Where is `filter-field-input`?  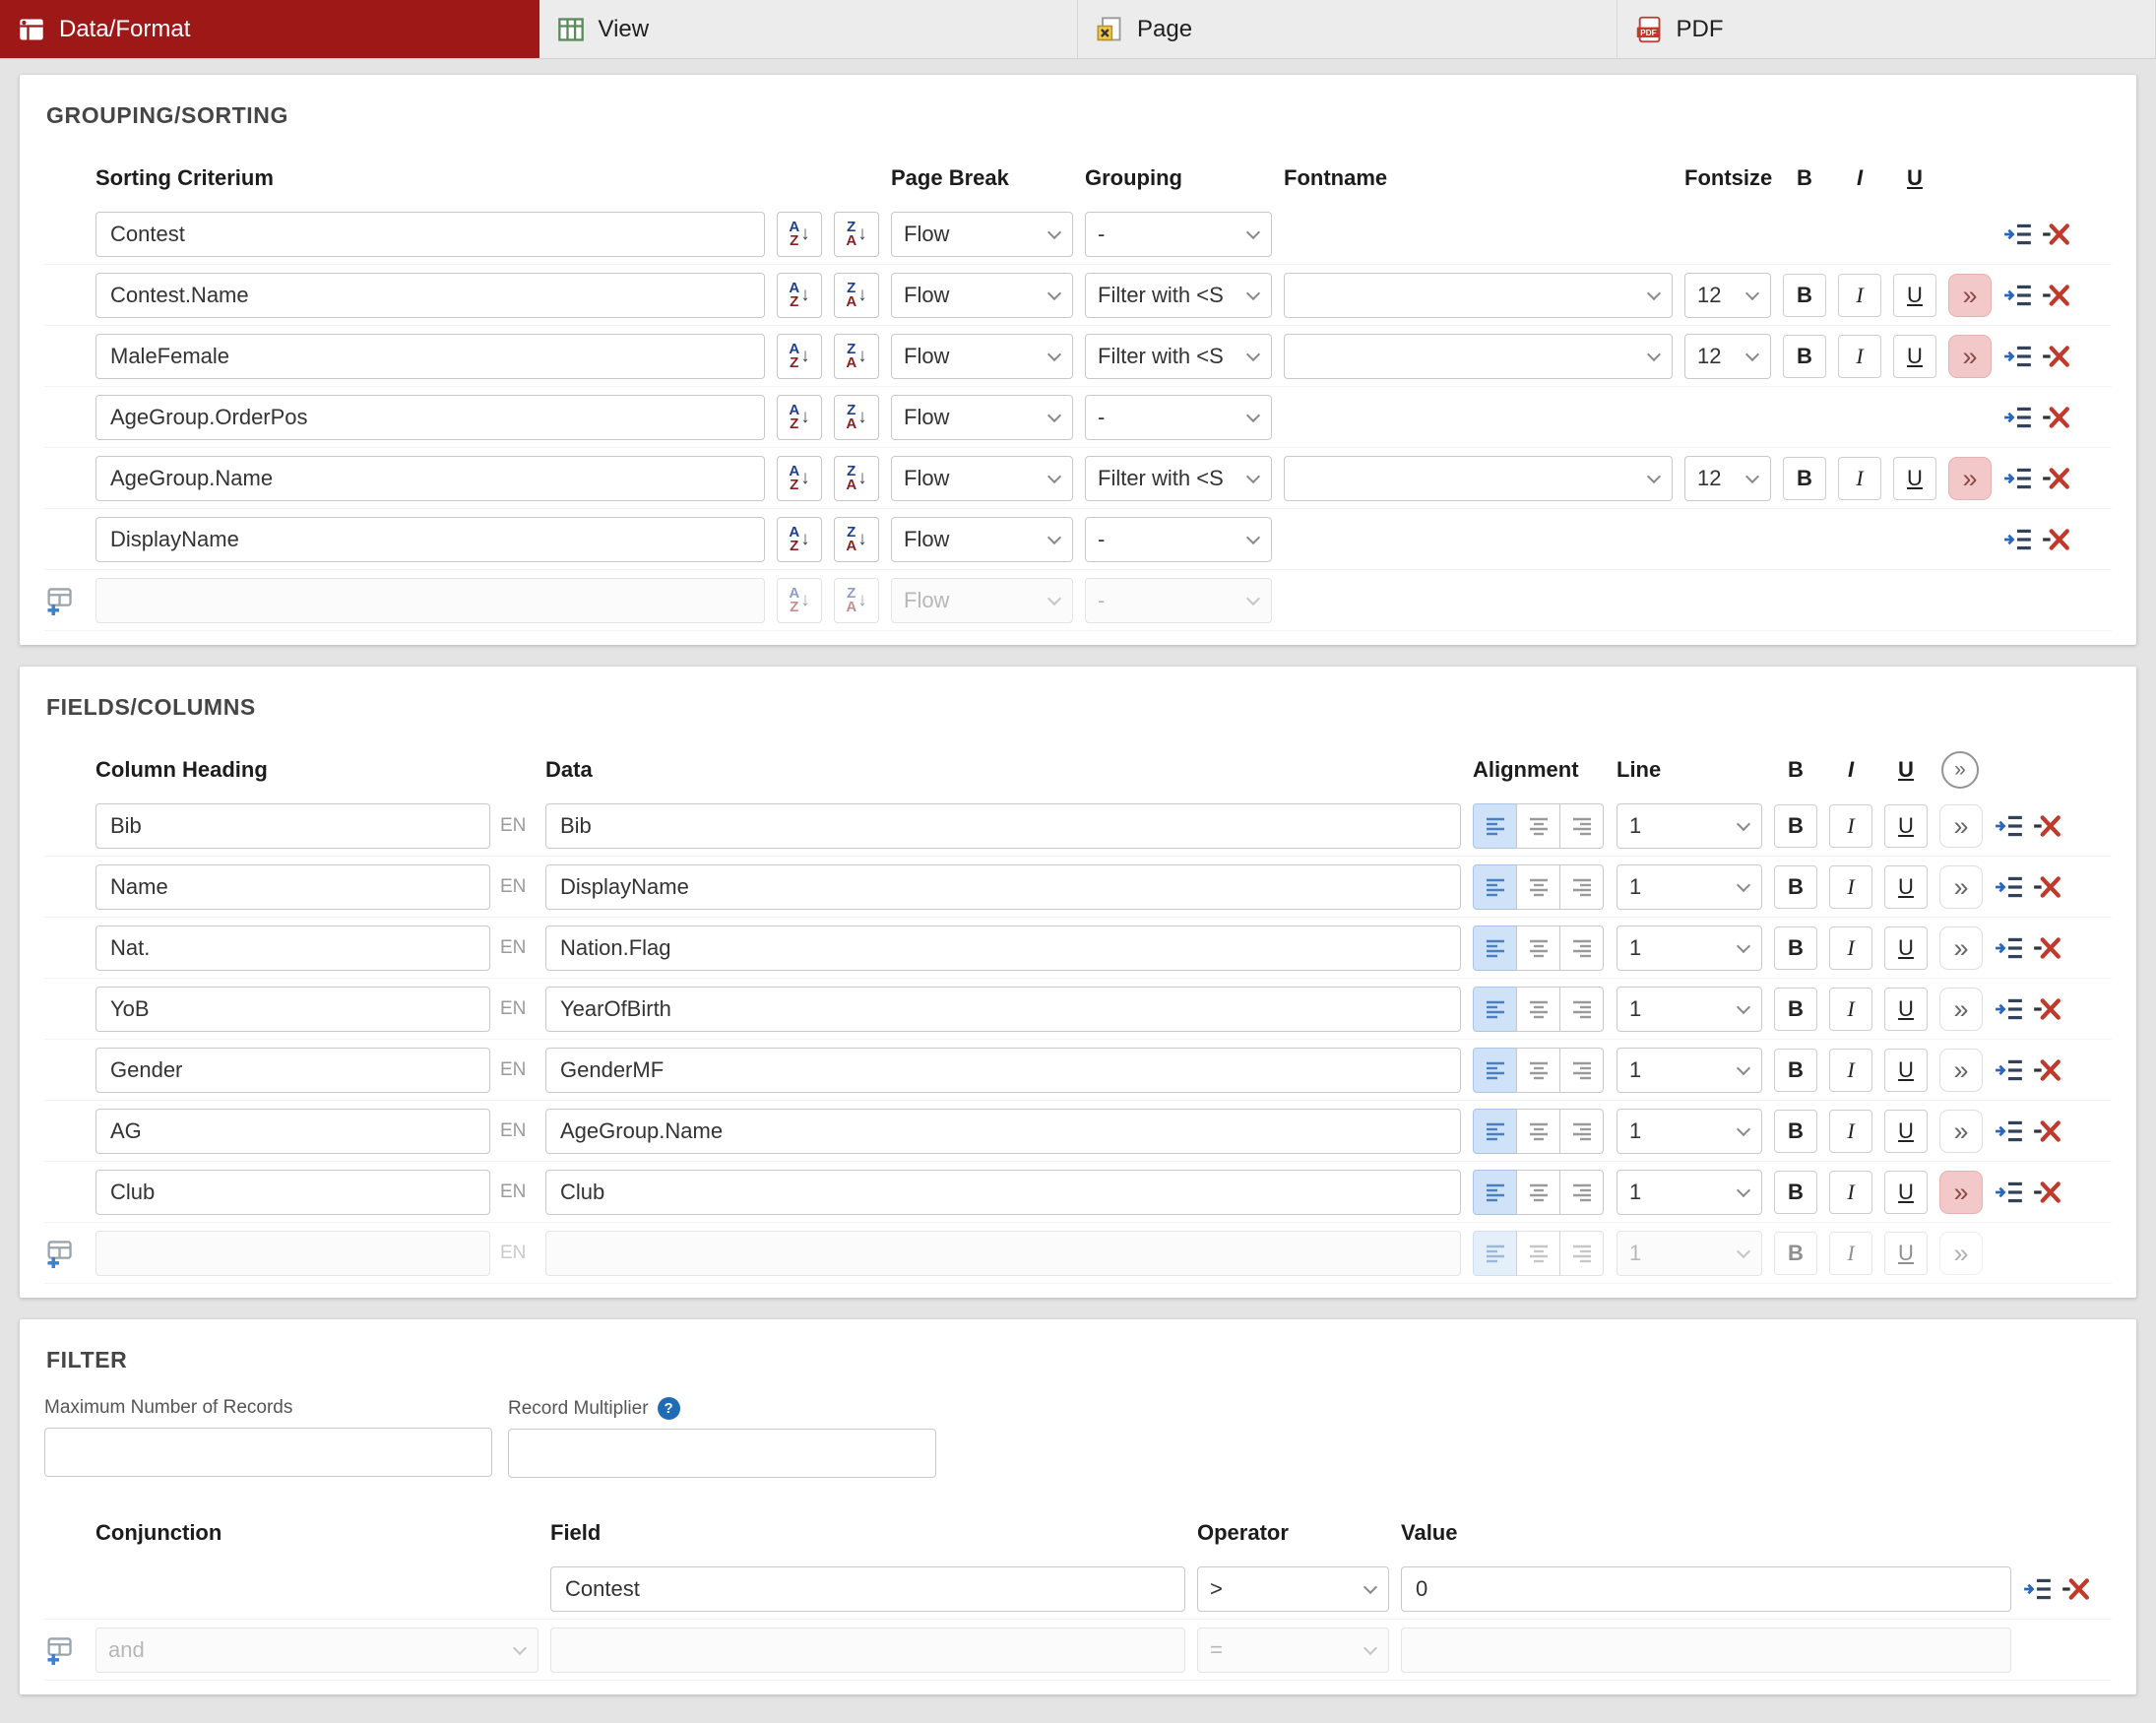 filter-field-input is located at coordinates (868, 1588).